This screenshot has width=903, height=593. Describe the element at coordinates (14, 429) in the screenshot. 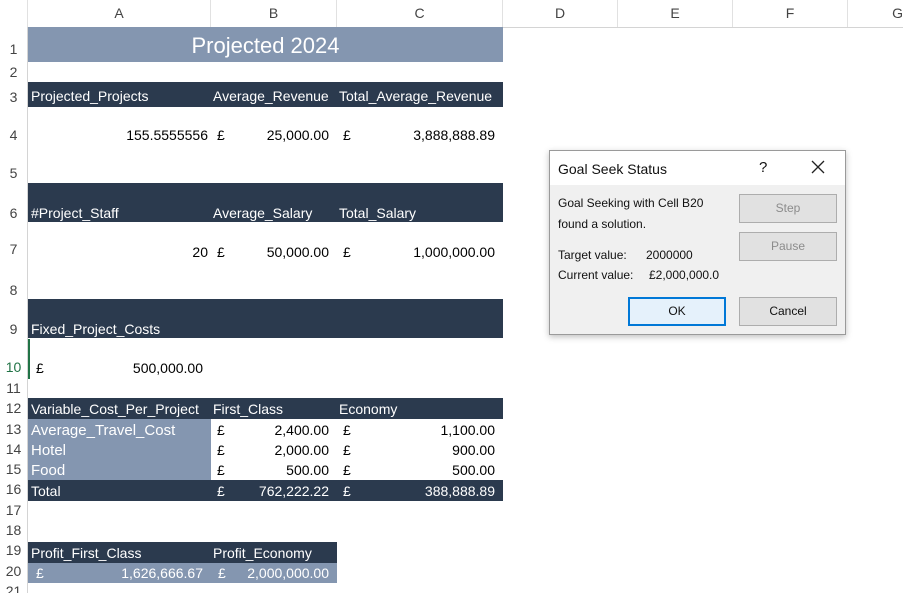

I see `row-header-13: 13` at that location.